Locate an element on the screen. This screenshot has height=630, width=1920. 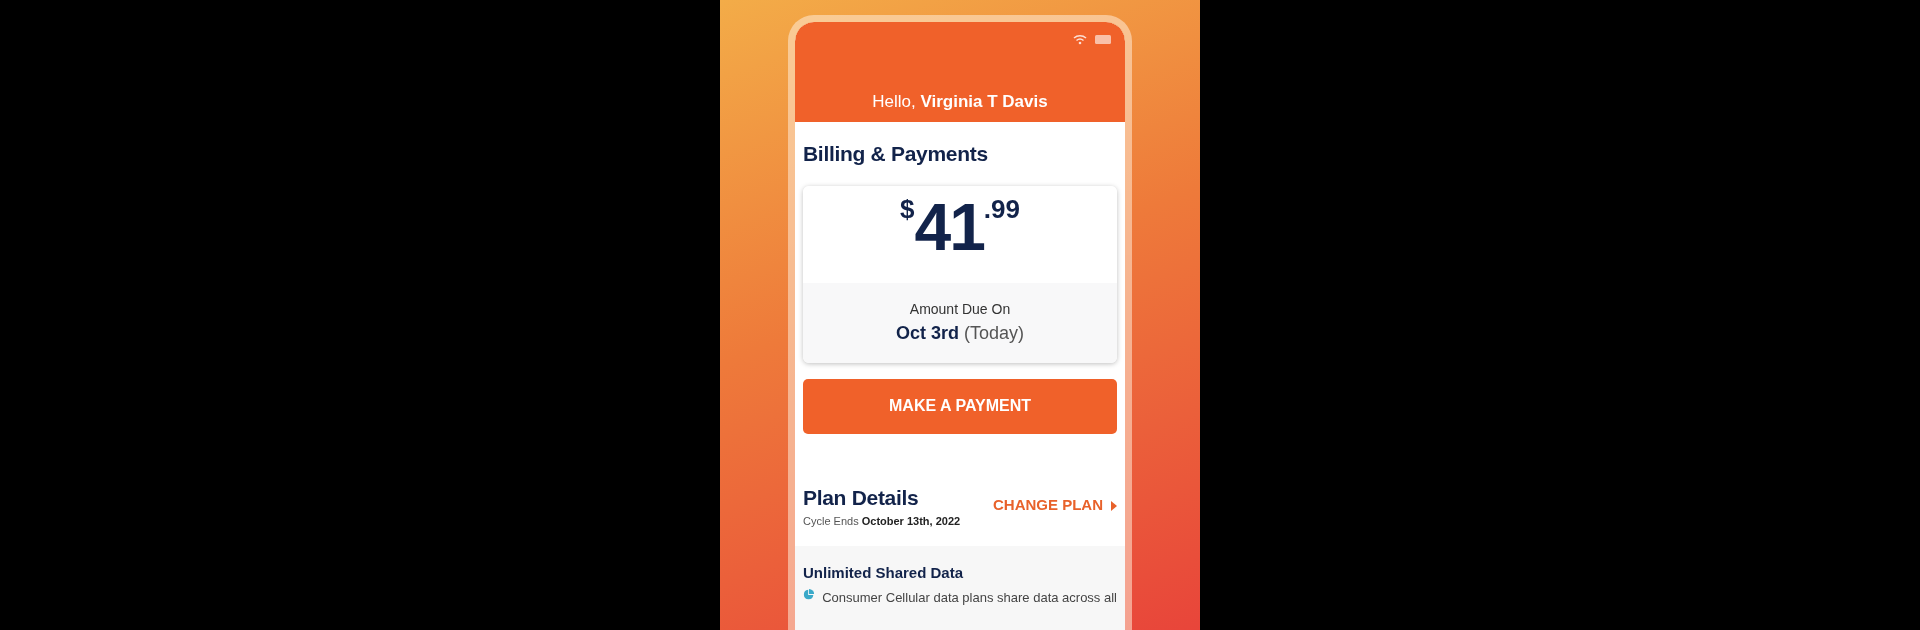
section-title: Billing & Payments is located at coordinates (896, 154).